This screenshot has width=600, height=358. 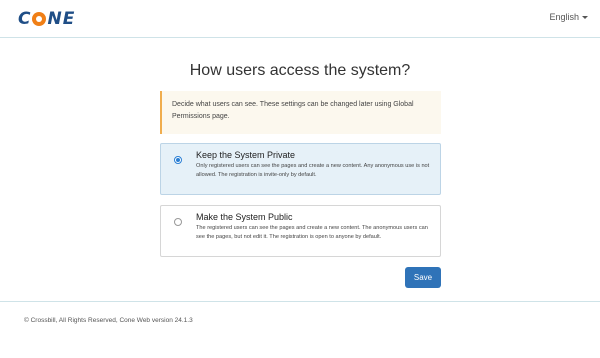 I want to click on radio-public, so click(x=178, y=222).